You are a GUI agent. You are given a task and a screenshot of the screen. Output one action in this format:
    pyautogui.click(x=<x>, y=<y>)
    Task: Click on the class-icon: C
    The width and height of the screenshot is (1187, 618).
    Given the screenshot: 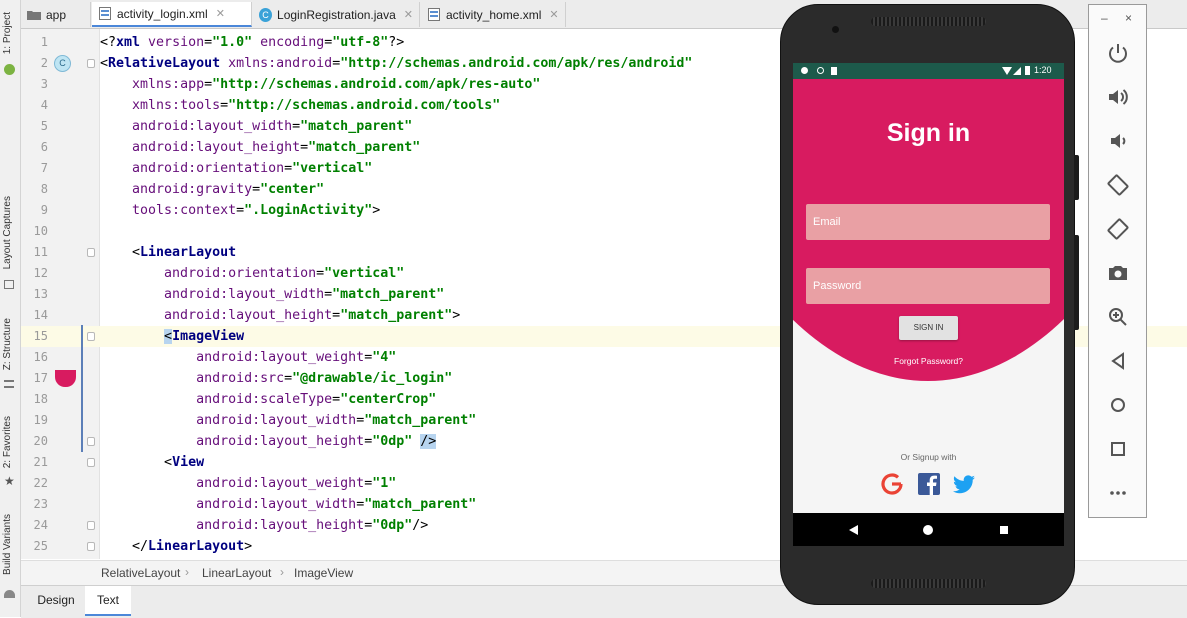 What is the action you would take?
    pyautogui.click(x=266, y=14)
    